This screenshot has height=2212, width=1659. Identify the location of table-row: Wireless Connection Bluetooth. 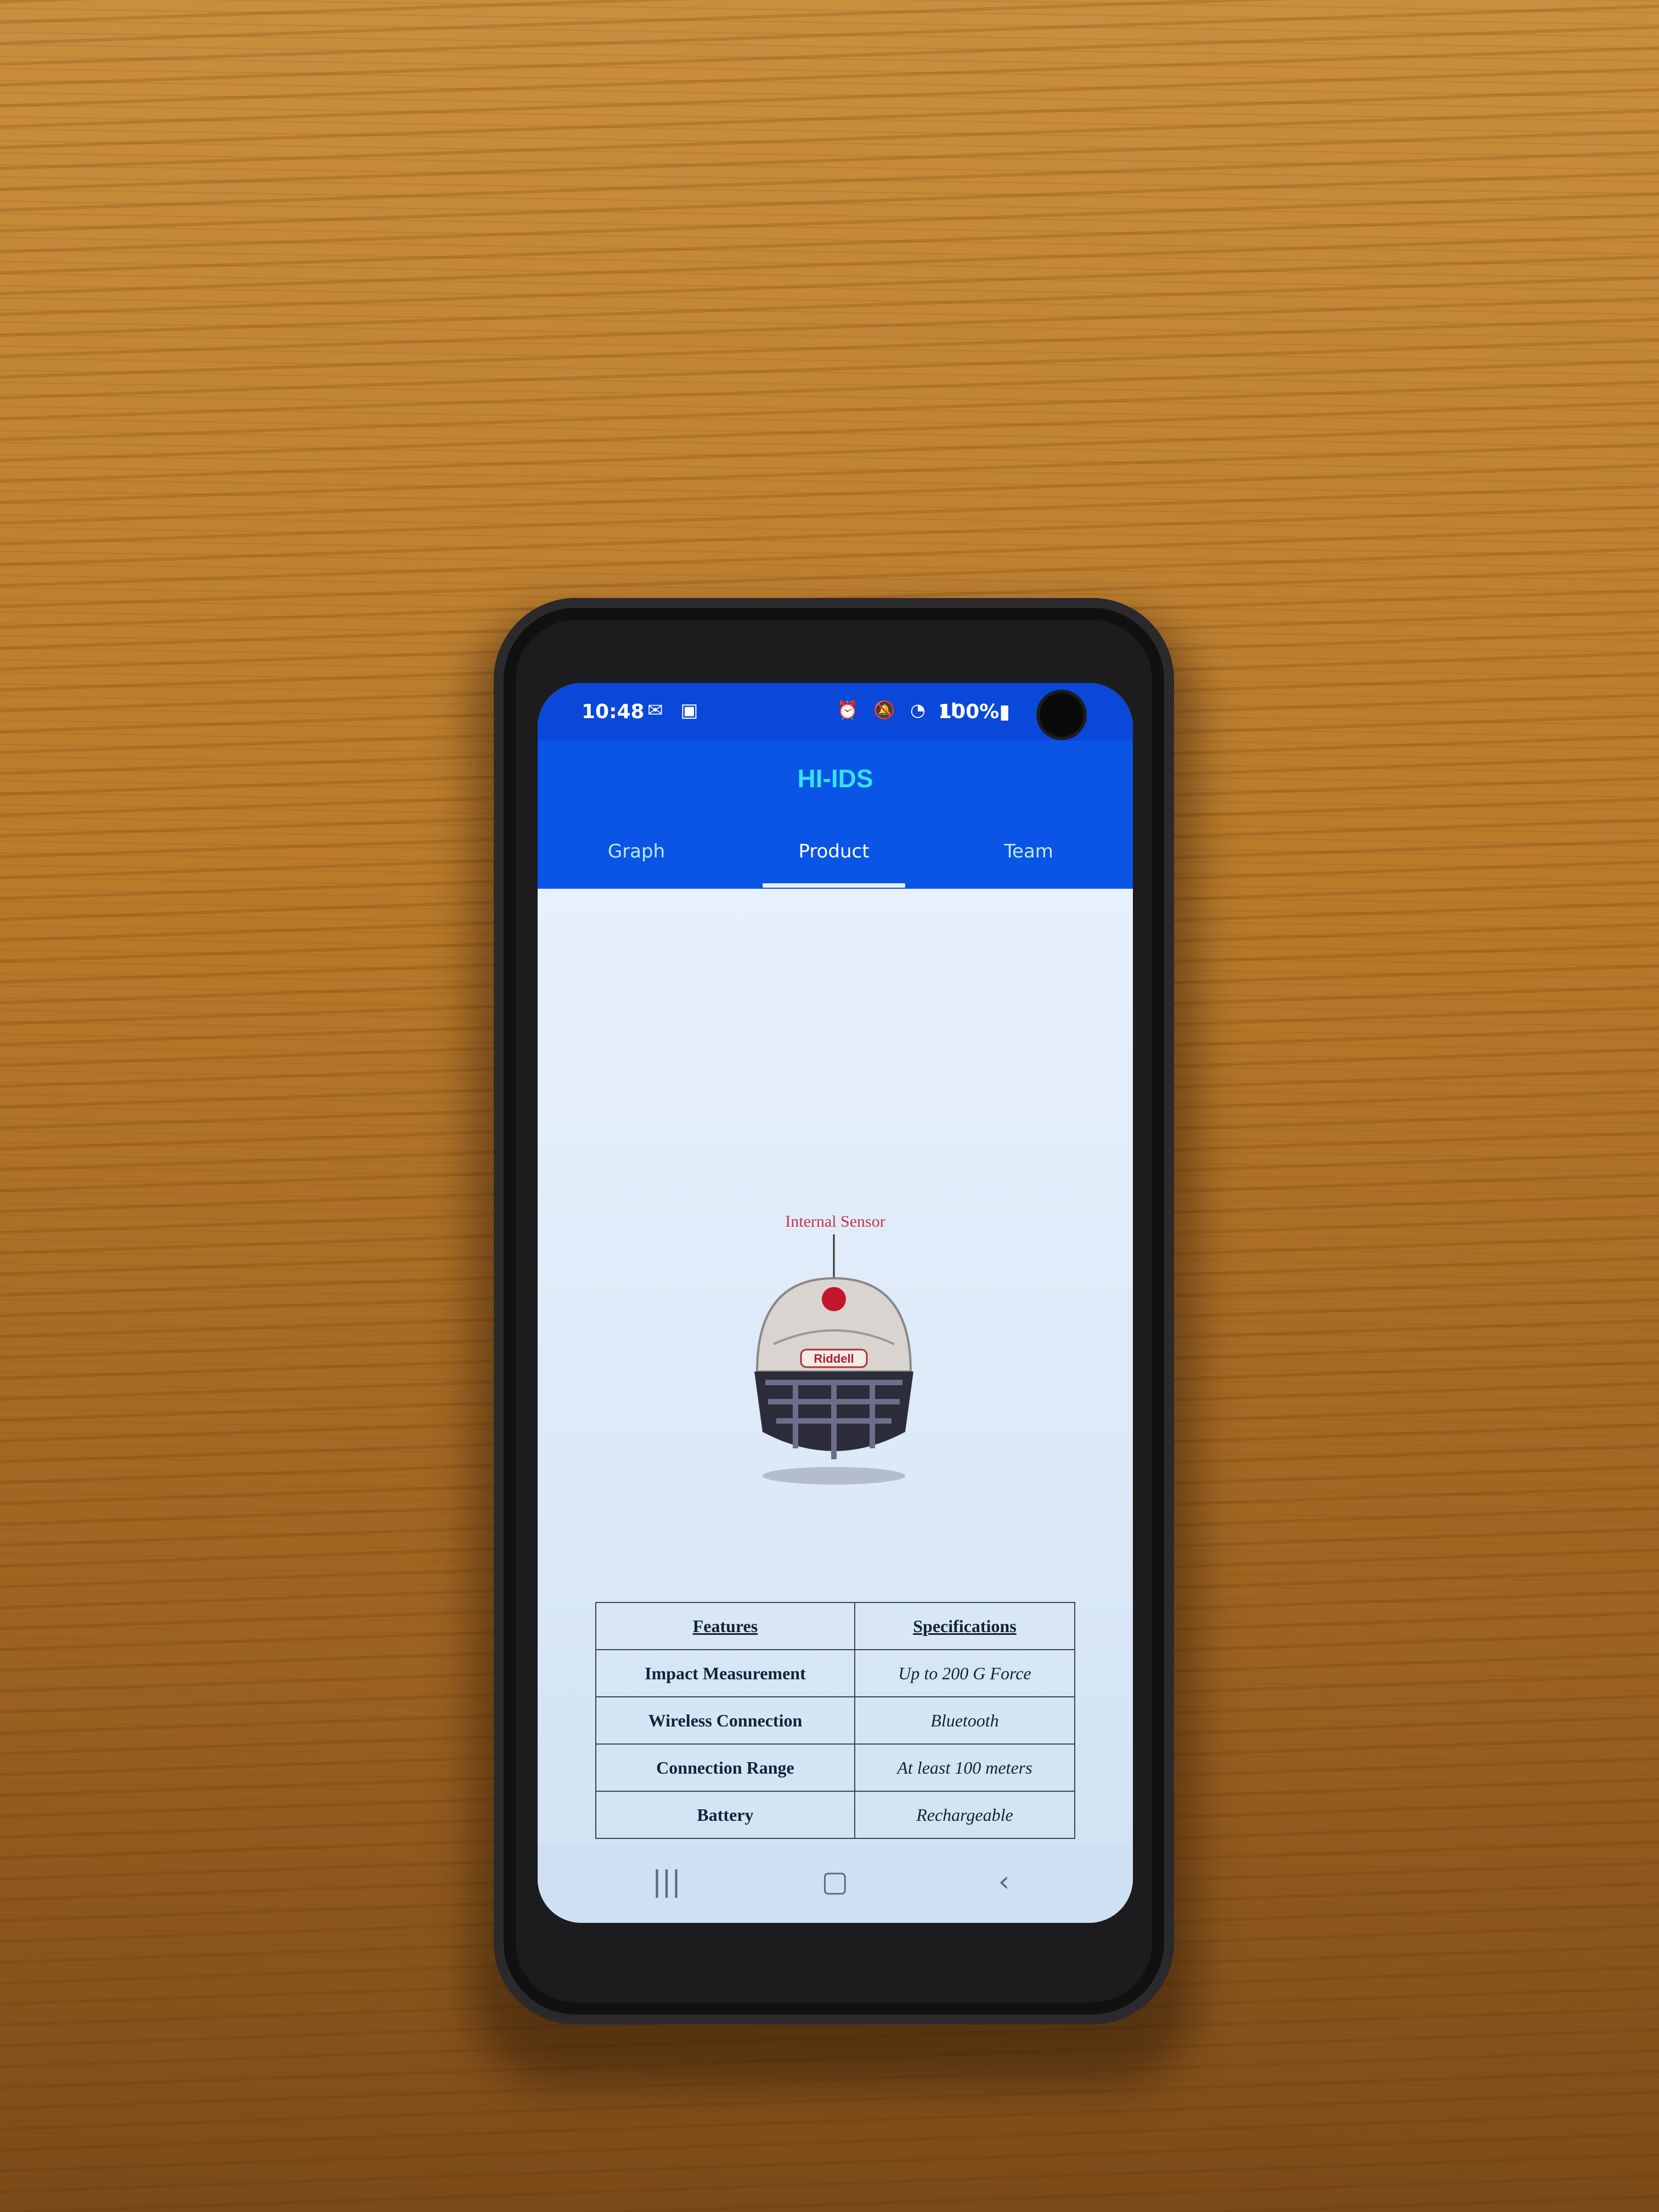
(835, 1720).